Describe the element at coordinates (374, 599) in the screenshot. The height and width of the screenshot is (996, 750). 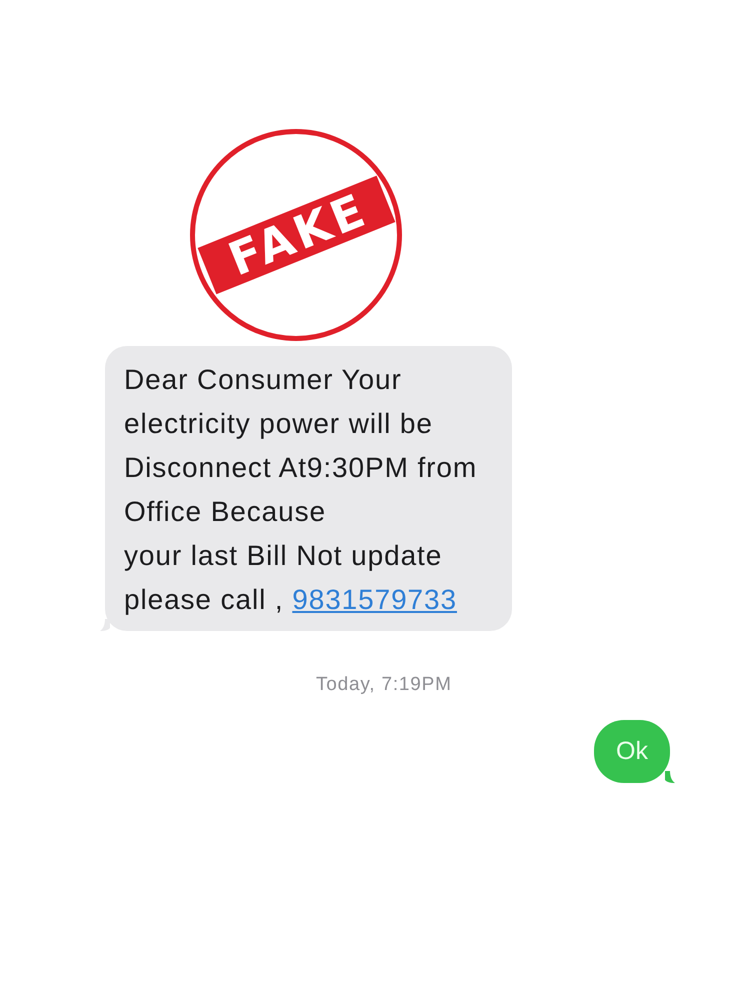
I see `phone-link: 9831579733` at that location.